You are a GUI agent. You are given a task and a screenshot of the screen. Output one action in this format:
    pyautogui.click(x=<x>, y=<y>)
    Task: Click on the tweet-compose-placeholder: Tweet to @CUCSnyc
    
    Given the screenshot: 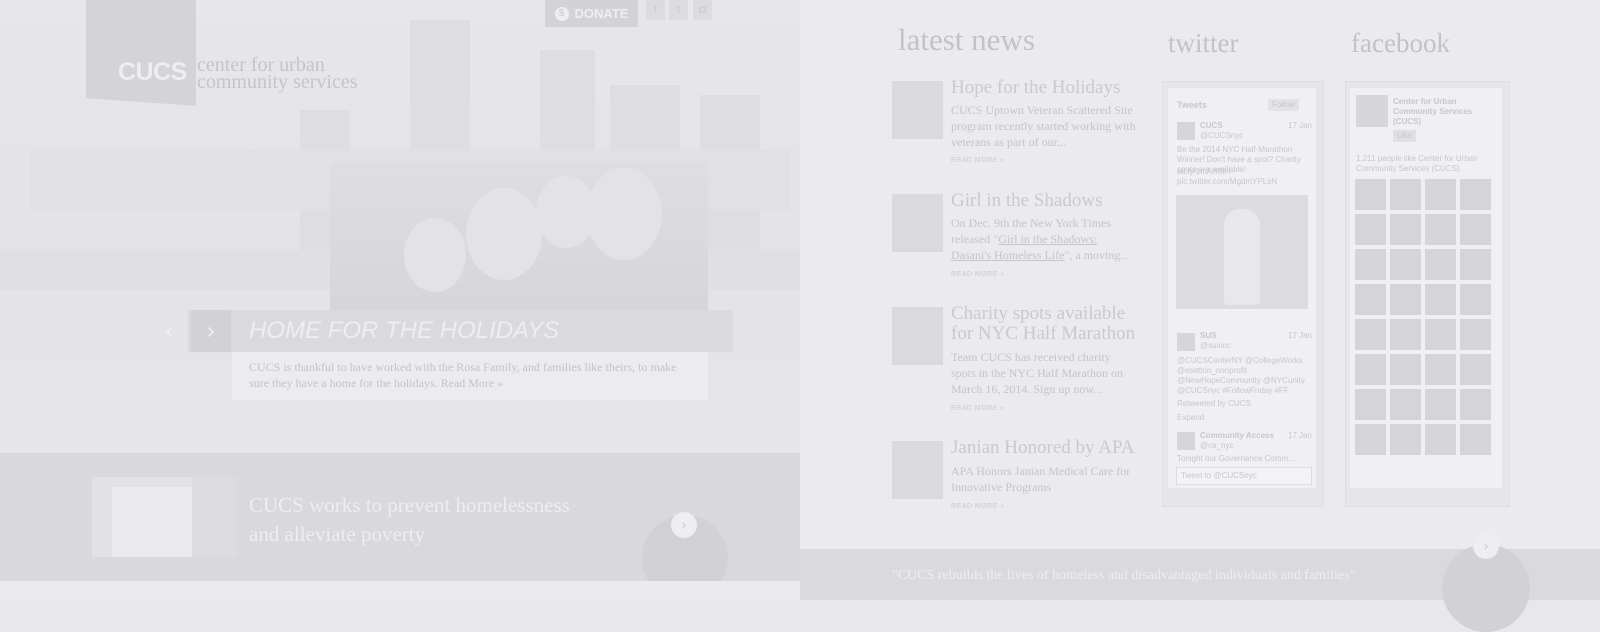 What is the action you would take?
    pyautogui.click(x=1219, y=475)
    